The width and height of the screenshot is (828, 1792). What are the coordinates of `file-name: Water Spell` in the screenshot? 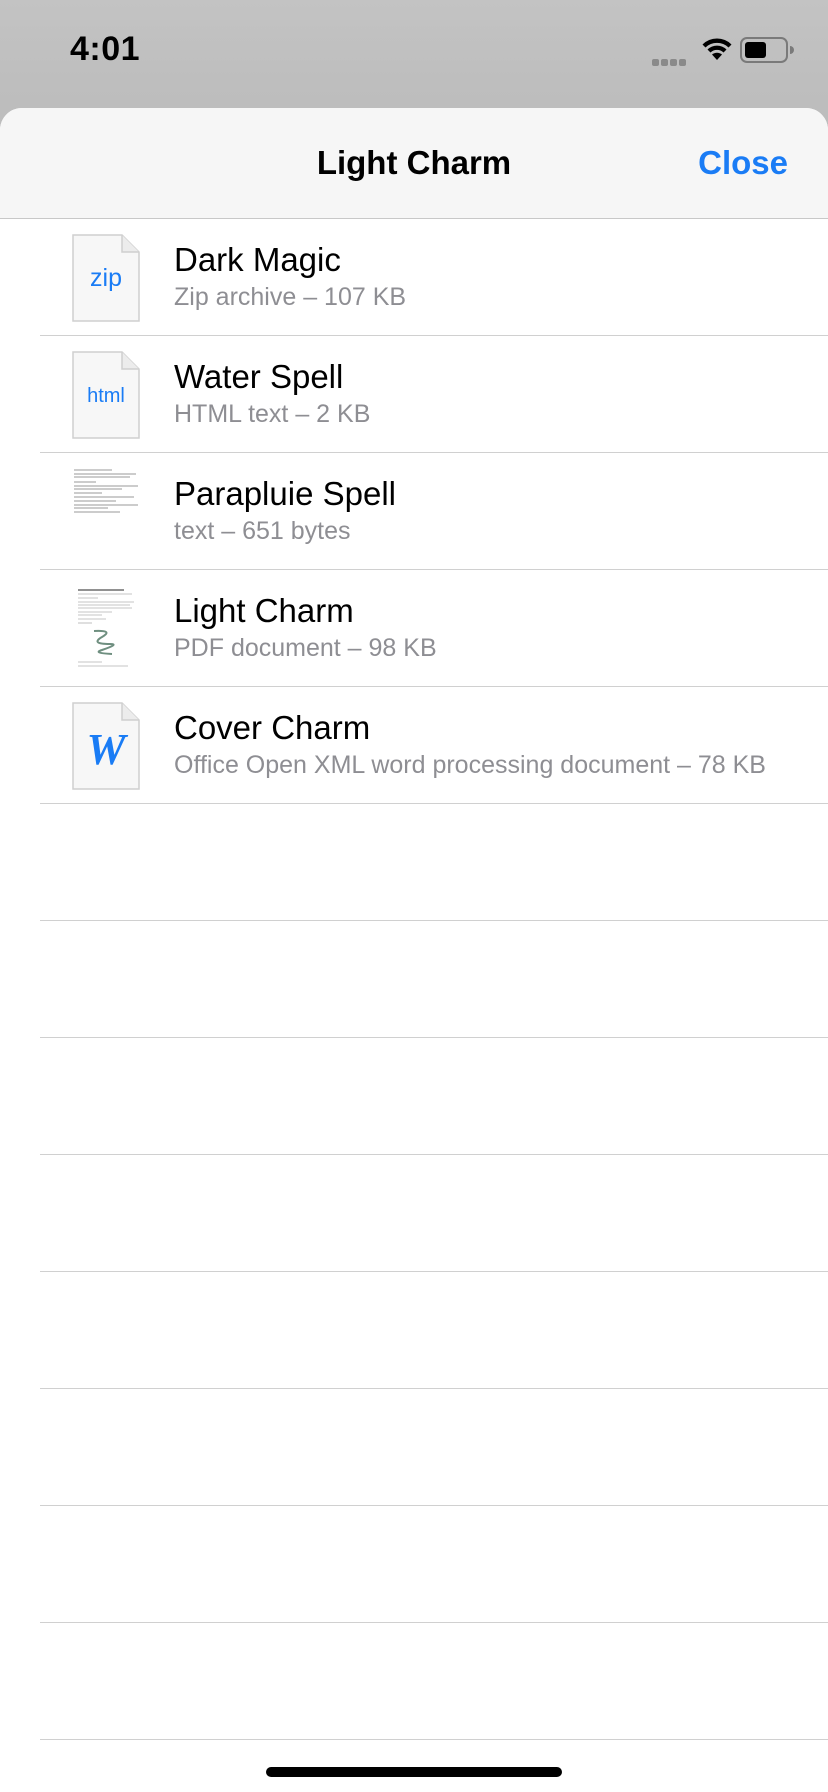 It's located at (259, 376).